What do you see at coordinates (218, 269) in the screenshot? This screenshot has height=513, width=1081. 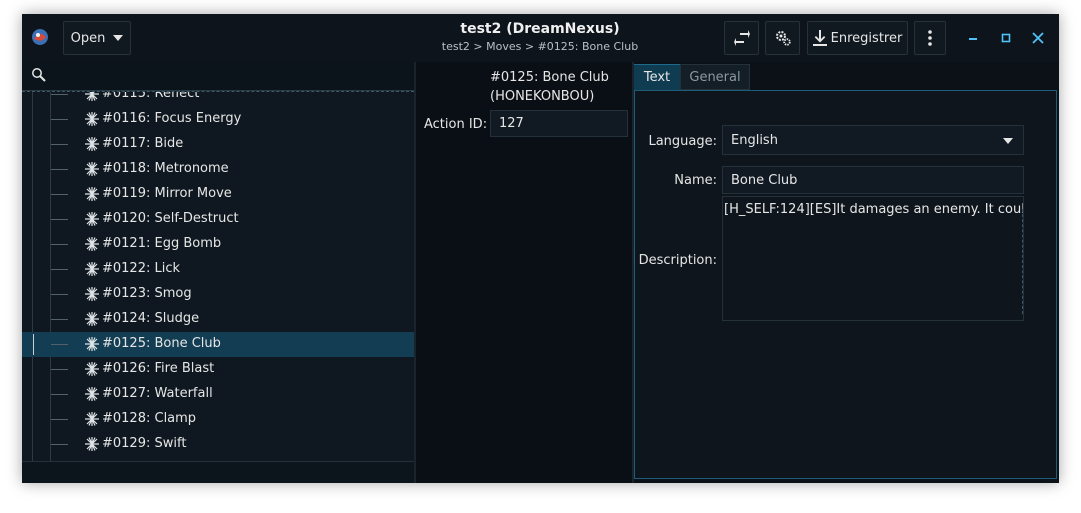 I see `tree-item: #0122: Lick` at bounding box center [218, 269].